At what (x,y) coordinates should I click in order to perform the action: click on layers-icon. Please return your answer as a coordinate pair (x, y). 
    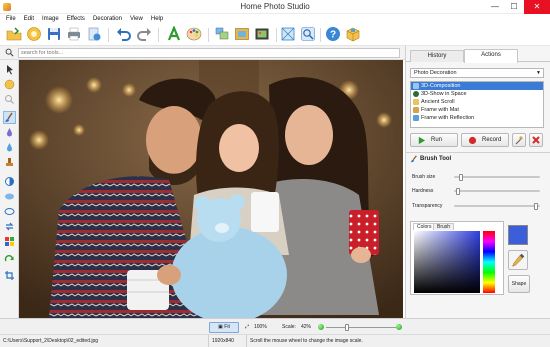
    Looking at the image, I should click on (9, 241).